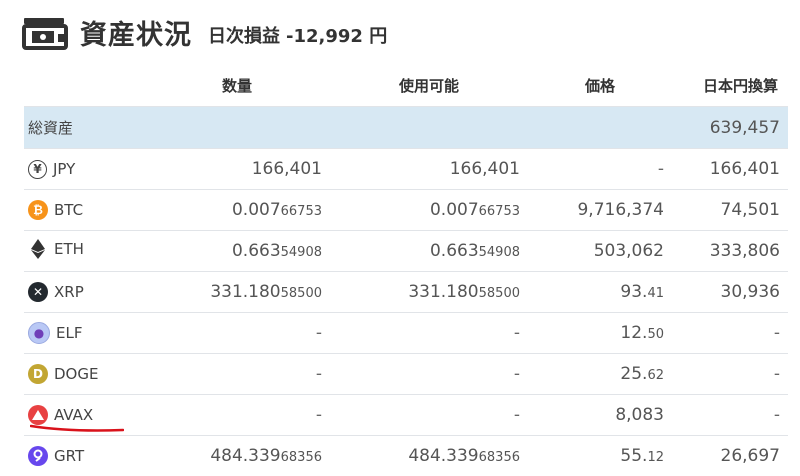 Image resolution: width=800 pixels, height=476 pixels. I want to click on asset-symbol: ETH, so click(69, 249).